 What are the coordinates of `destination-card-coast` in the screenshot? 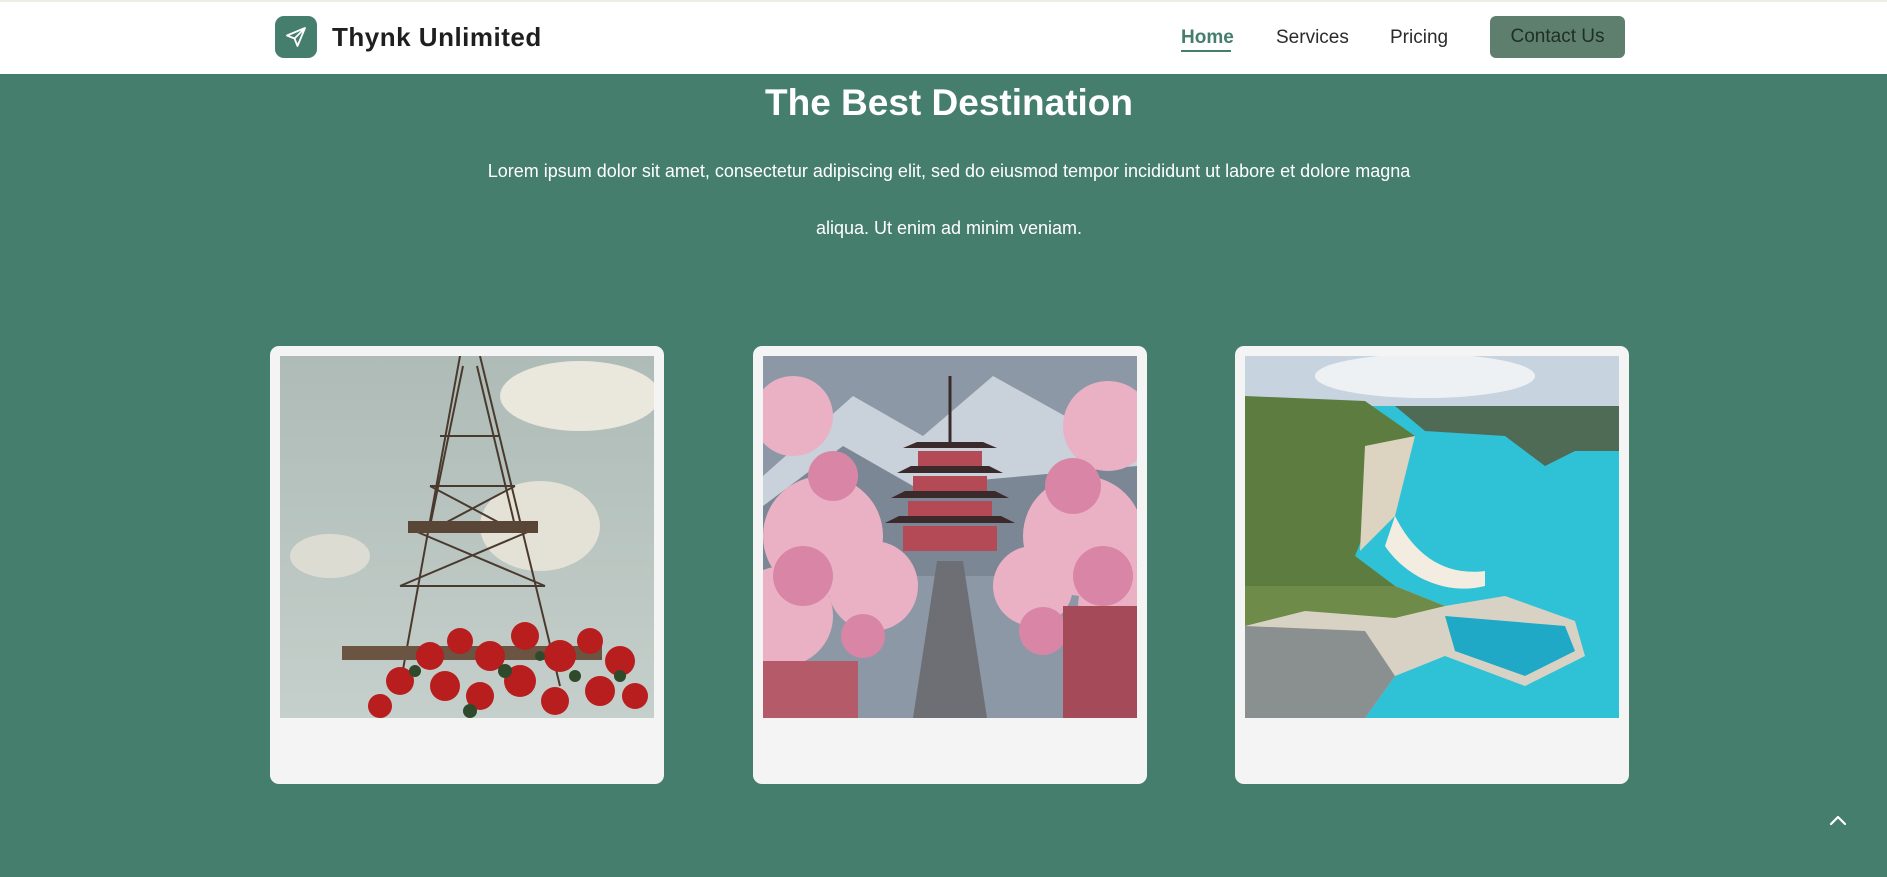 It's located at (1432, 565).